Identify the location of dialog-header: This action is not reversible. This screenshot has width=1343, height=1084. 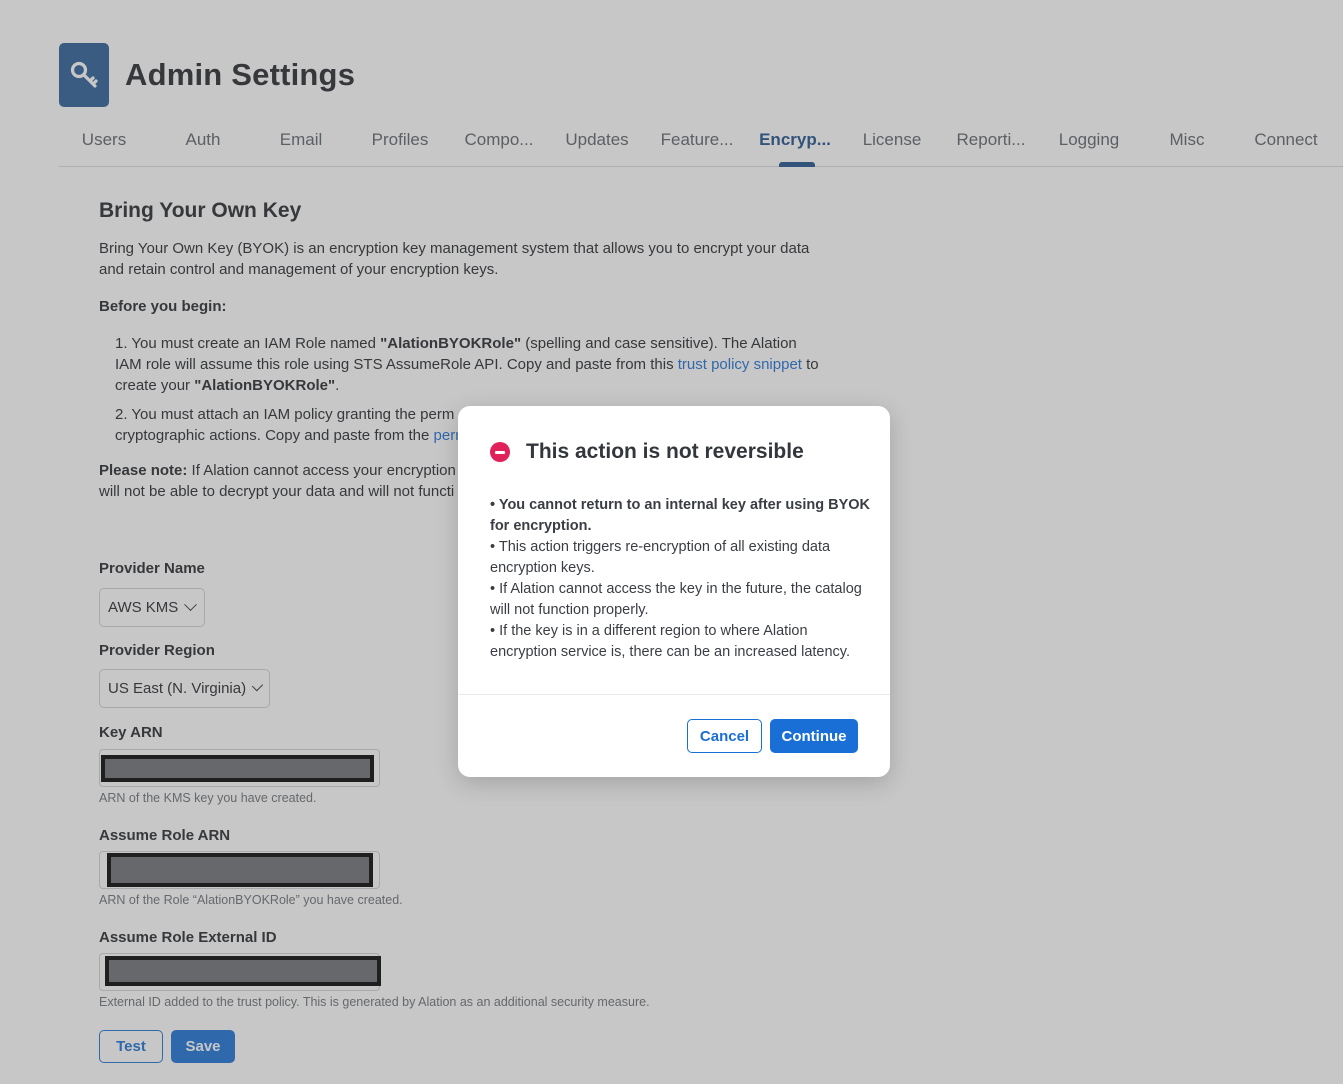
(647, 452).